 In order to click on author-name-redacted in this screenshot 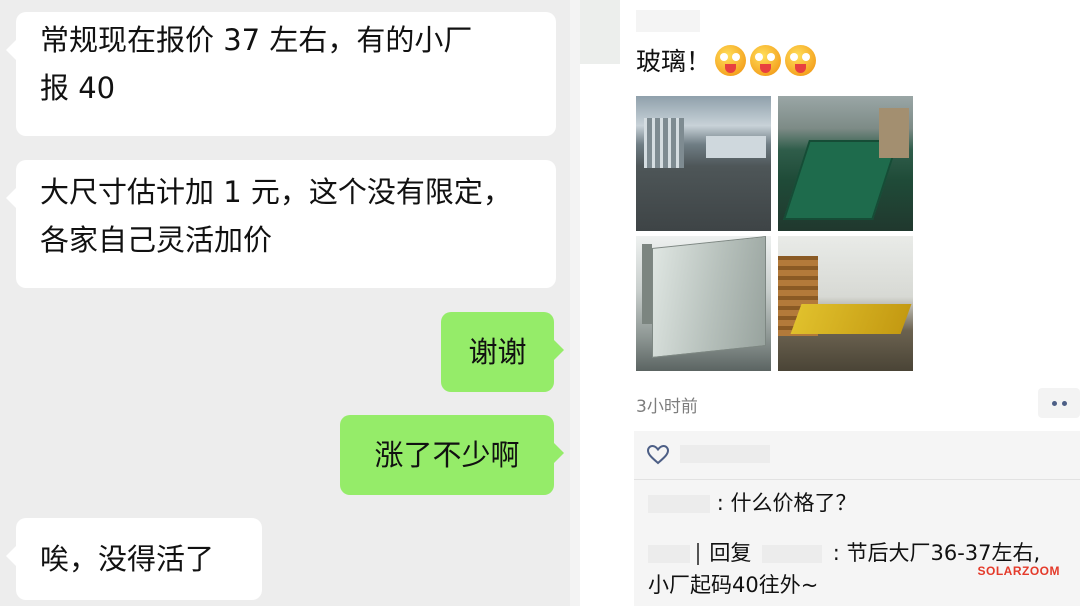, I will do `click(668, 21)`.